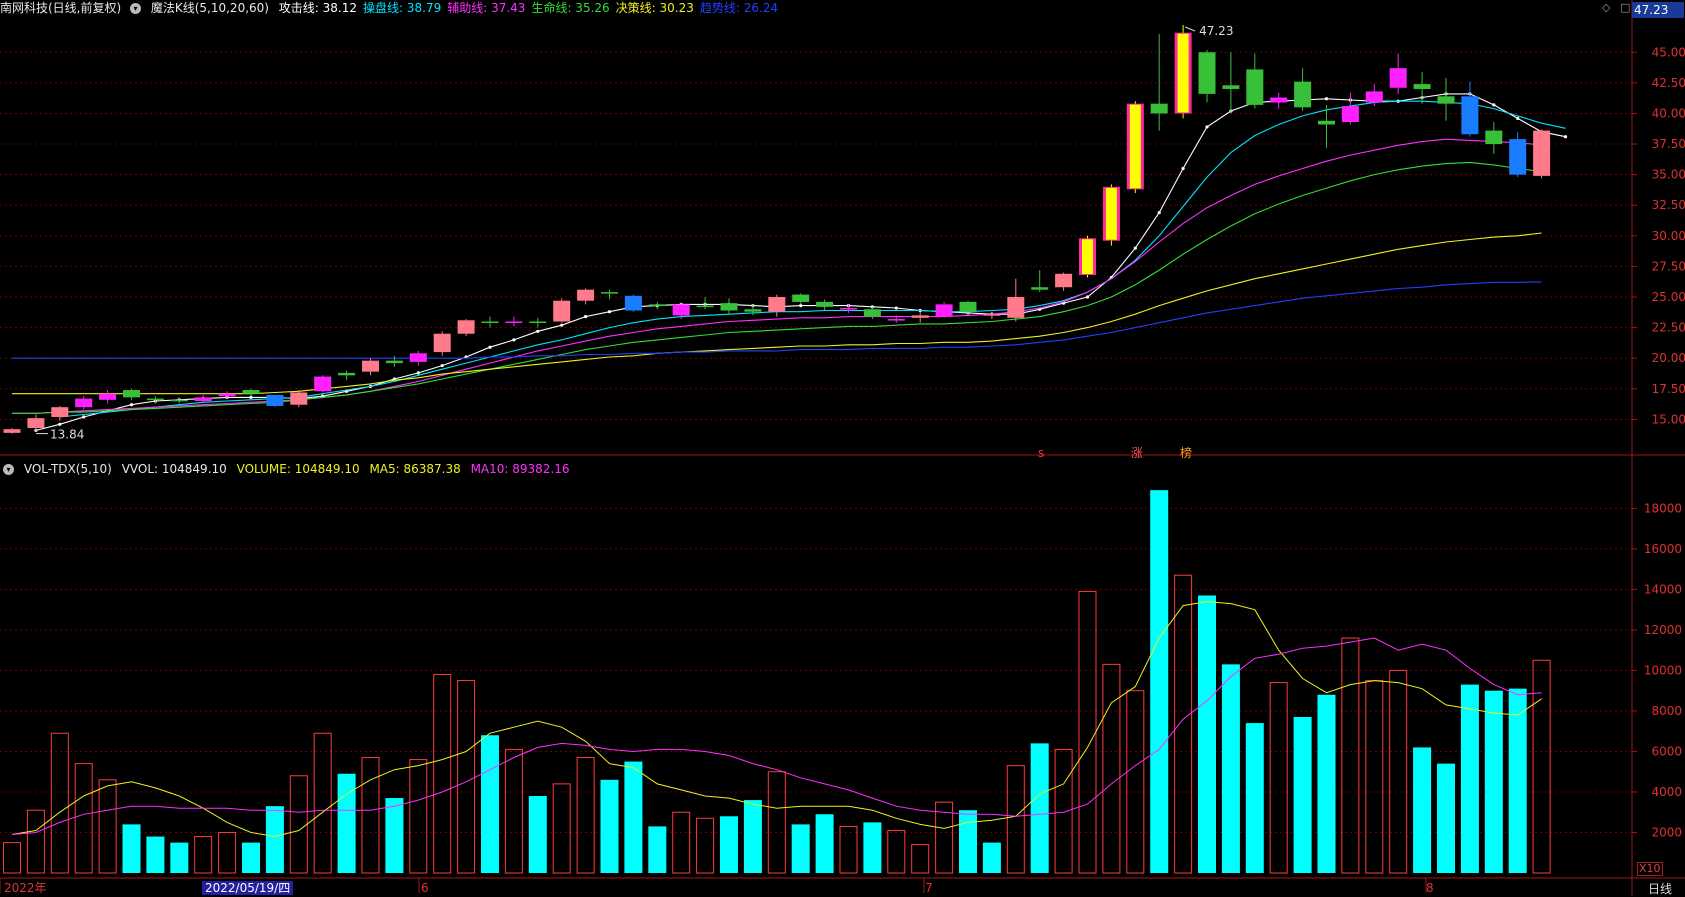  Describe the element at coordinates (1668, 52) in the screenshot. I see `price-tick-label: 45.00` at that location.